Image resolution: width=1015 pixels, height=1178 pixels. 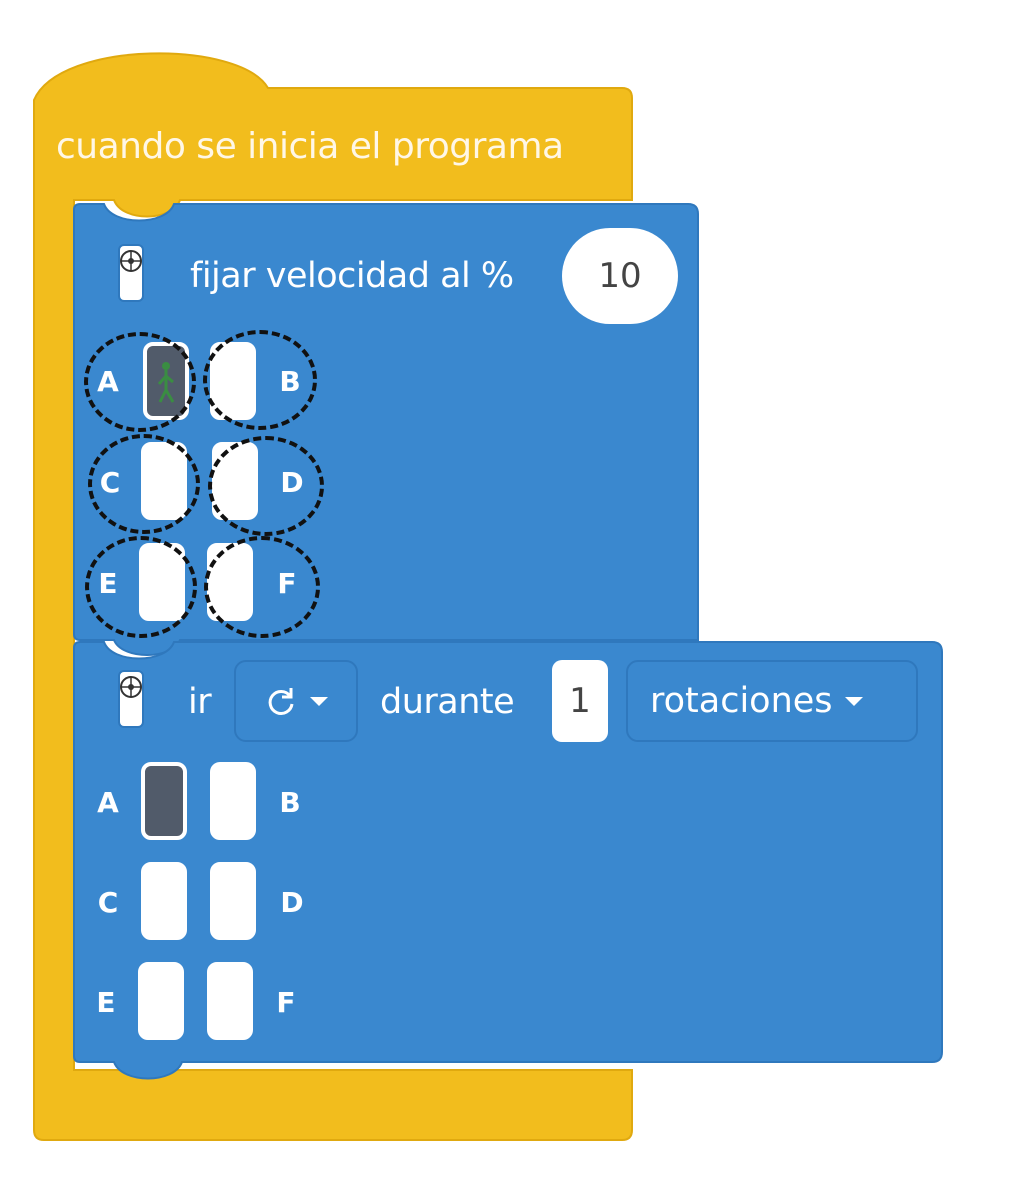 I want to click on clockwise-arrow-icon, so click(x=281, y=701).